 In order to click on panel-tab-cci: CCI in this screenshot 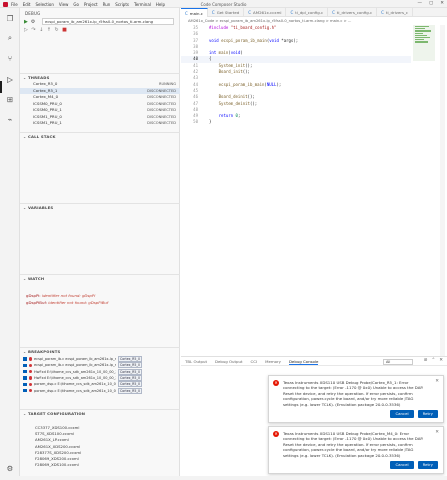, I will do `click(254, 361)`.